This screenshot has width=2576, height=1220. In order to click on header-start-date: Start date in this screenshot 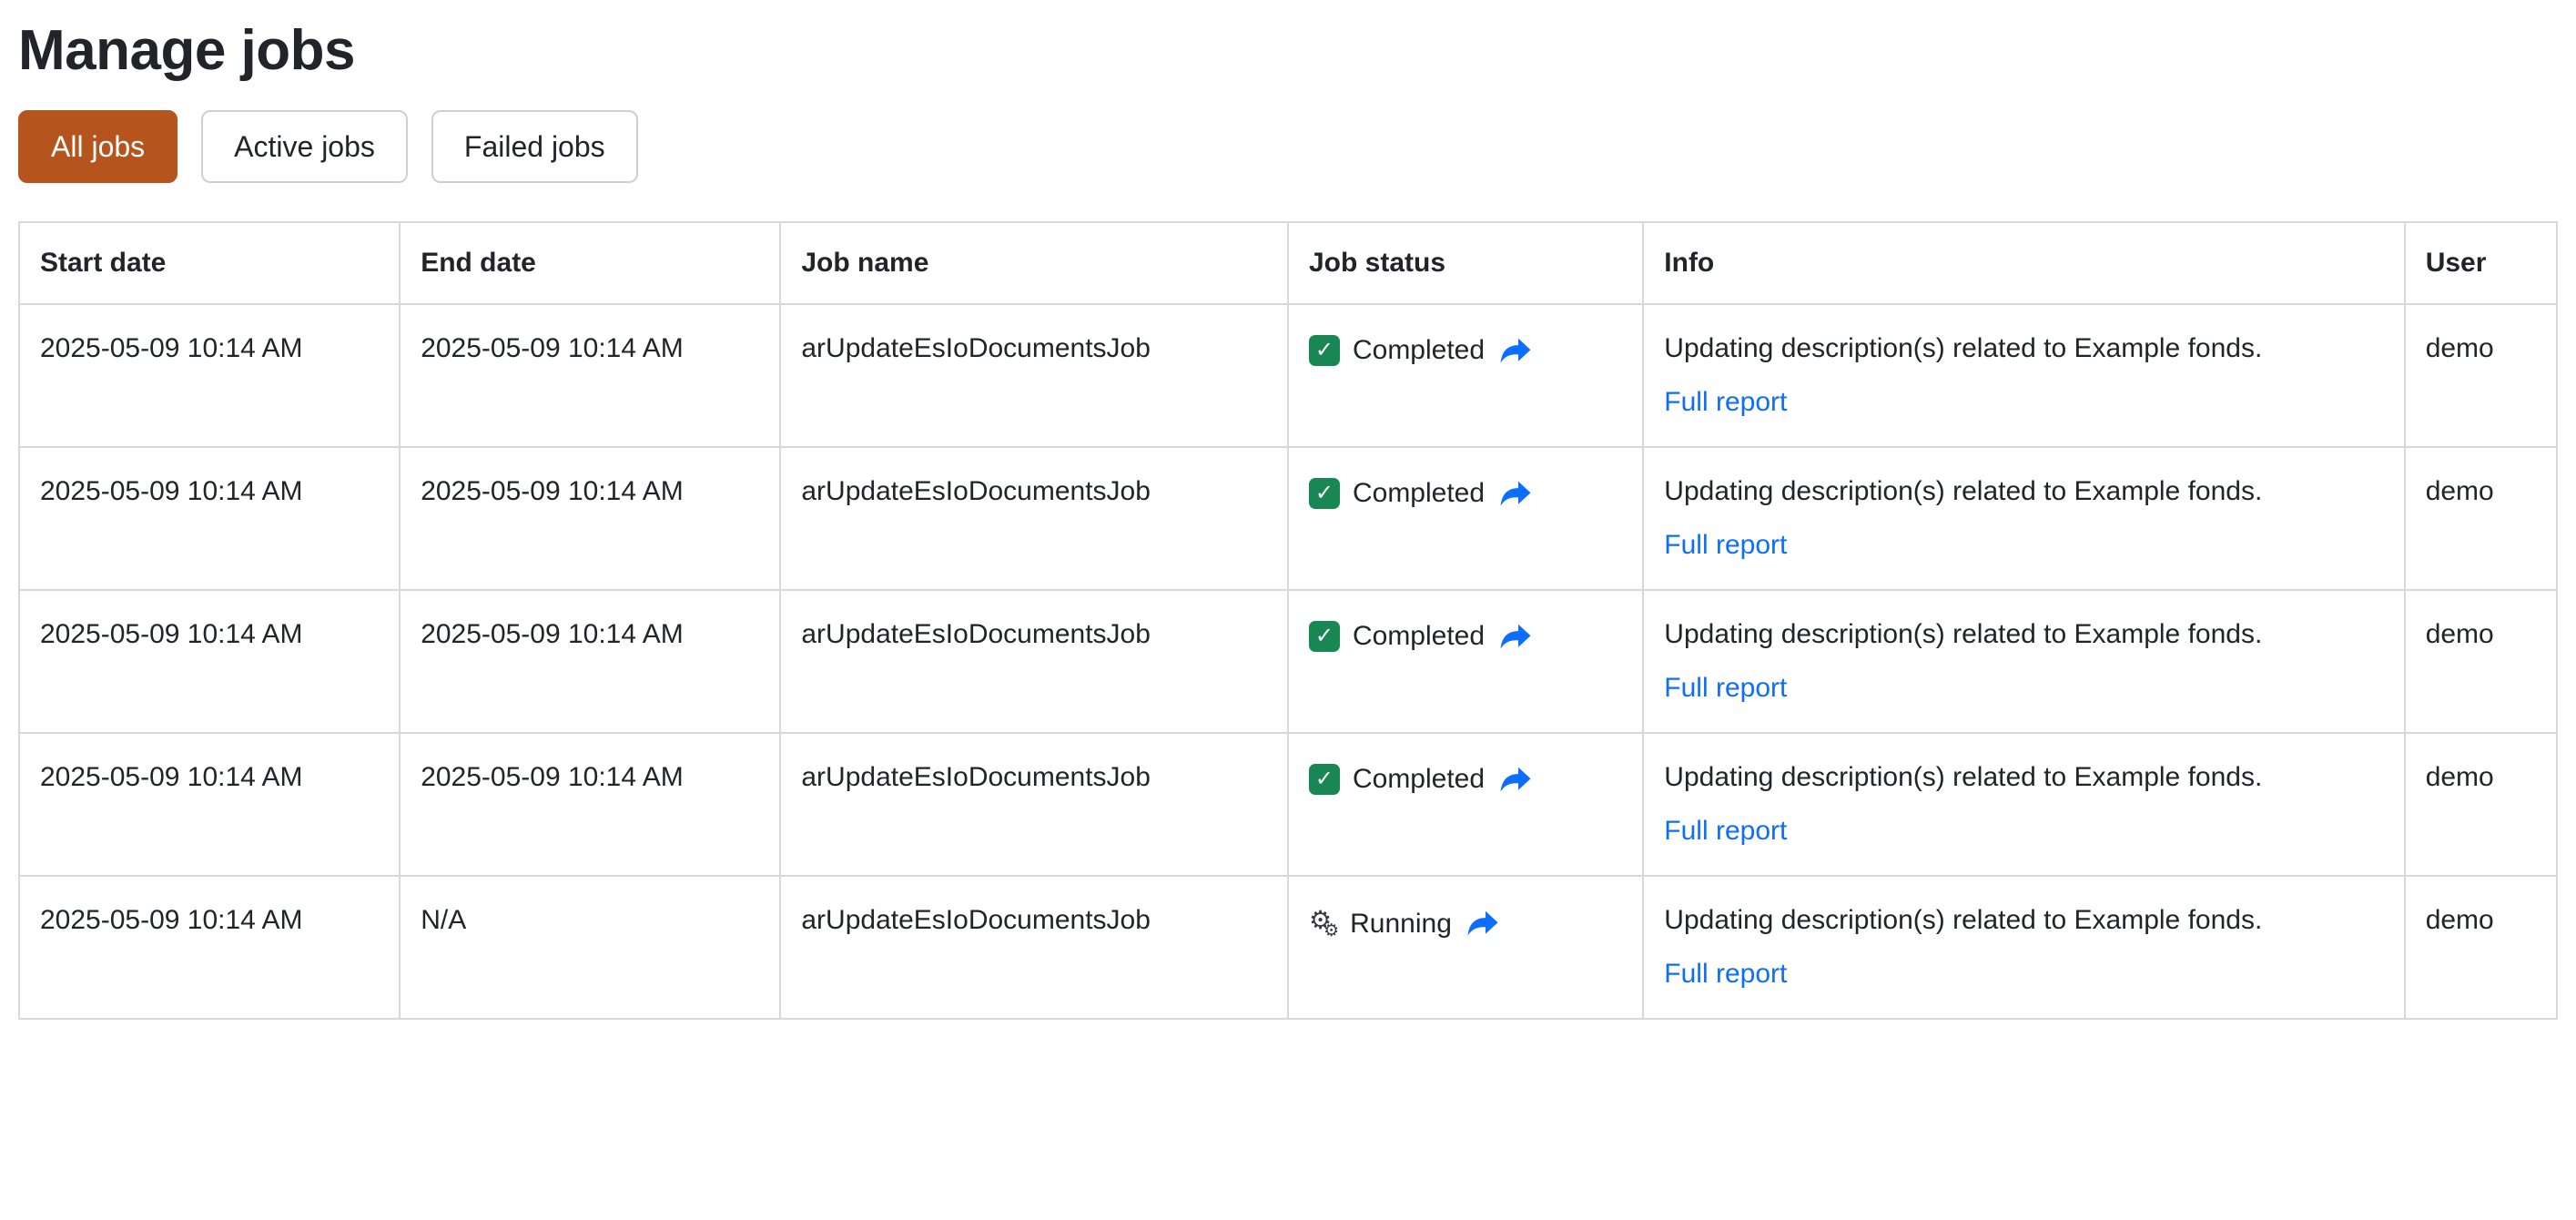, I will do `click(209, 263)`.